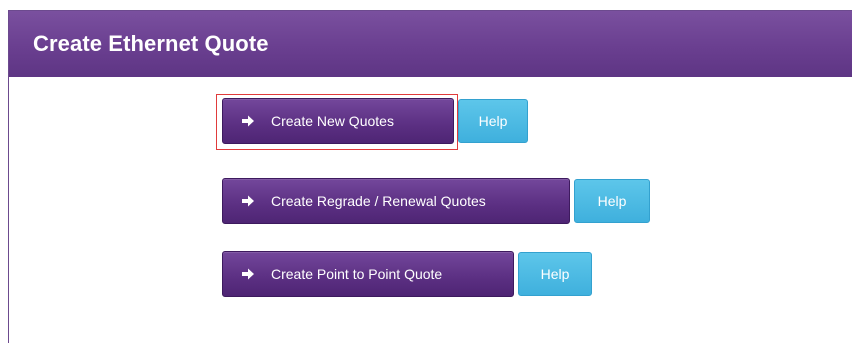 The width and height of the screenshot is (852, 343). Describe the element at coordinates (378, 201) in the screenshot. I see `create-regrade-renewal-quotes-label: Create Regrade / Renewal Quotes` at that location.